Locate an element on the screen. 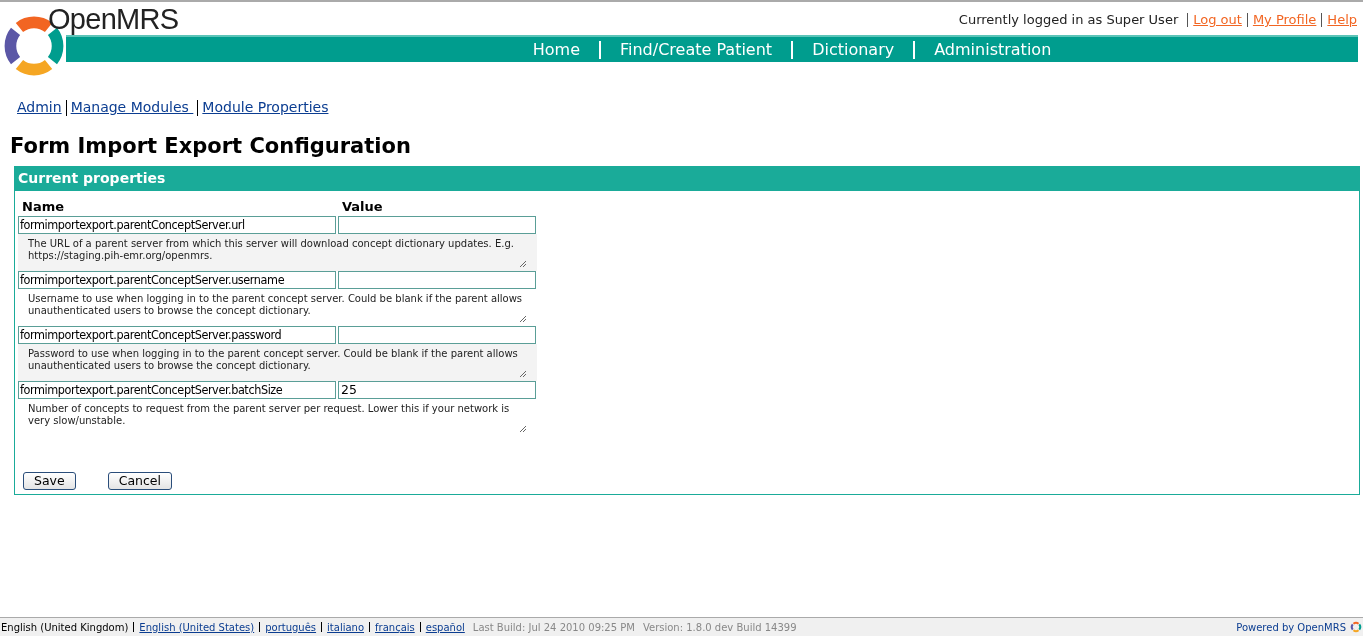 The image size is (1363, 636). build-text: Last Build: Jul 24 2010 09:25 PM is located at coordinates (553, 627).